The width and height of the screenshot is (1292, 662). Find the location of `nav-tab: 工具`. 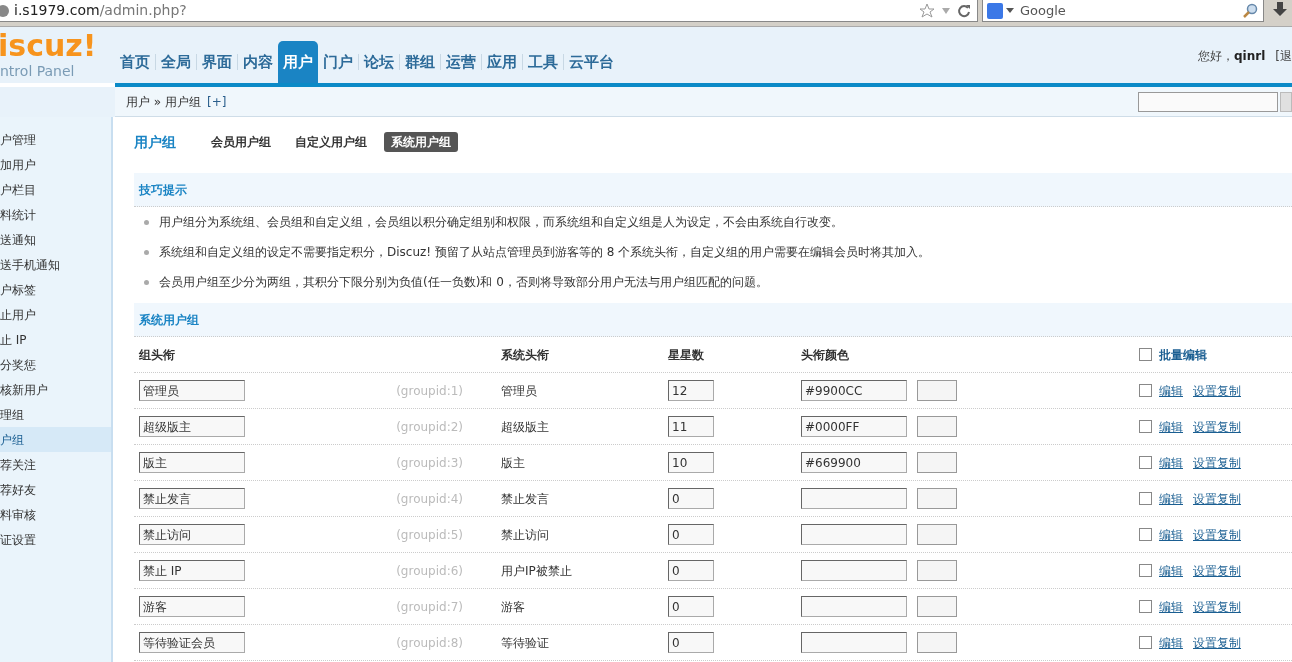

nav-tab: 工具 is located at coordinates (543, 62).